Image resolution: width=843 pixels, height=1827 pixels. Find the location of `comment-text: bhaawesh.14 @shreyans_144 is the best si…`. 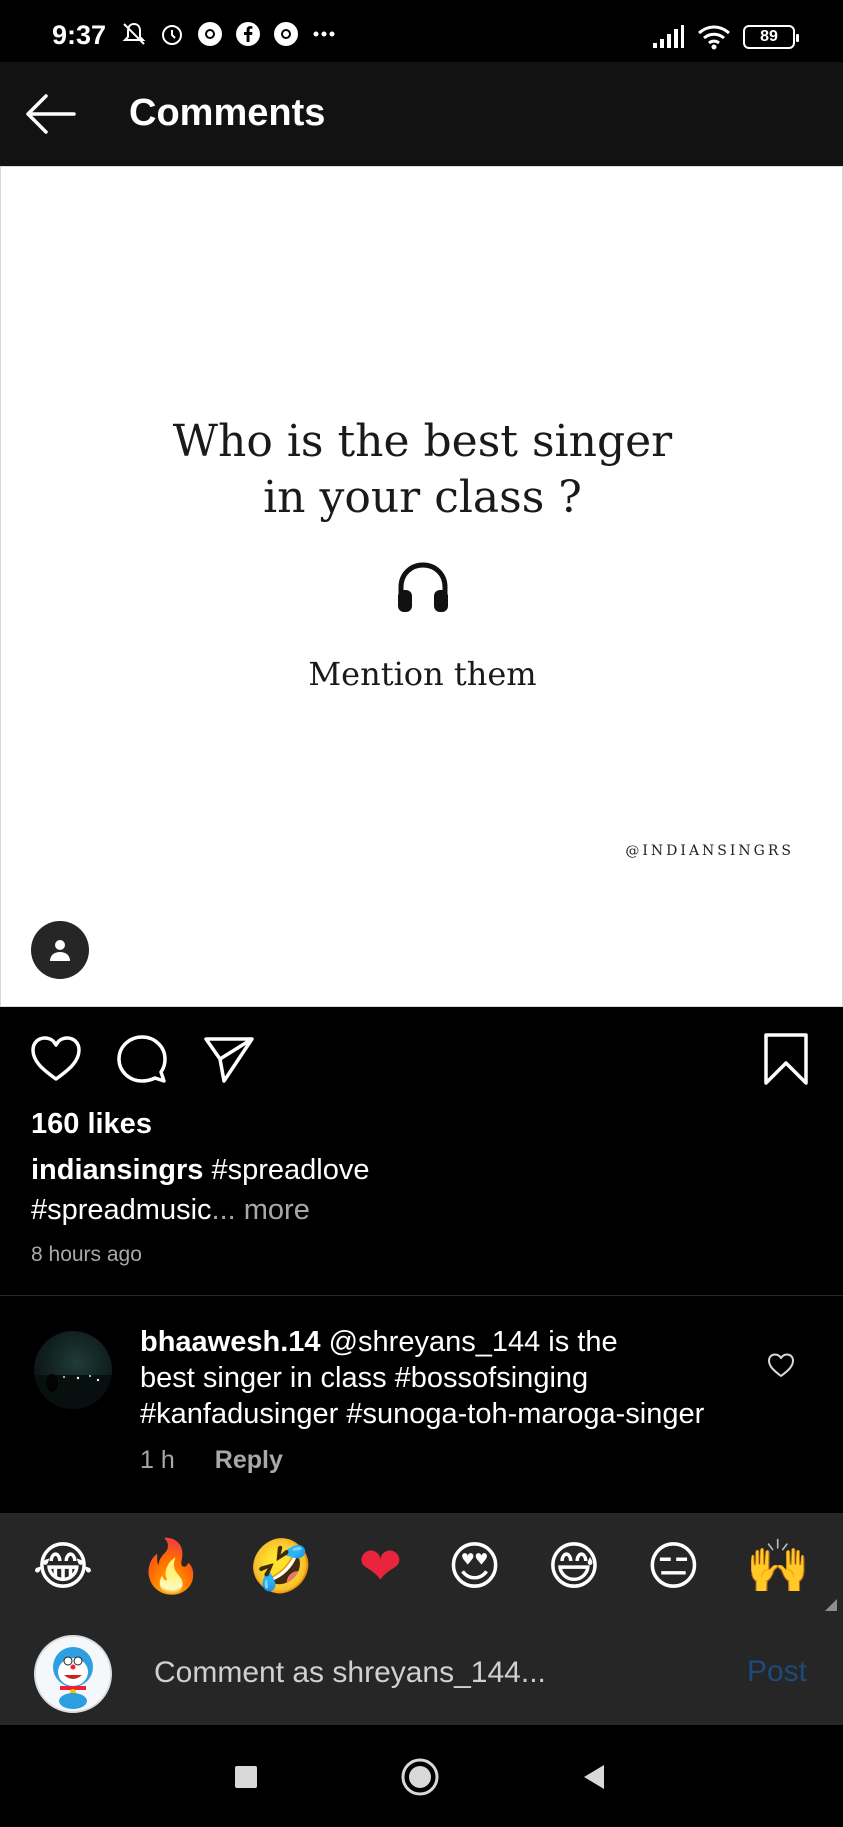

comment-text: bhaawesh.14 @shreyans_144 is the best si… is located at coordinates (450, 1378).